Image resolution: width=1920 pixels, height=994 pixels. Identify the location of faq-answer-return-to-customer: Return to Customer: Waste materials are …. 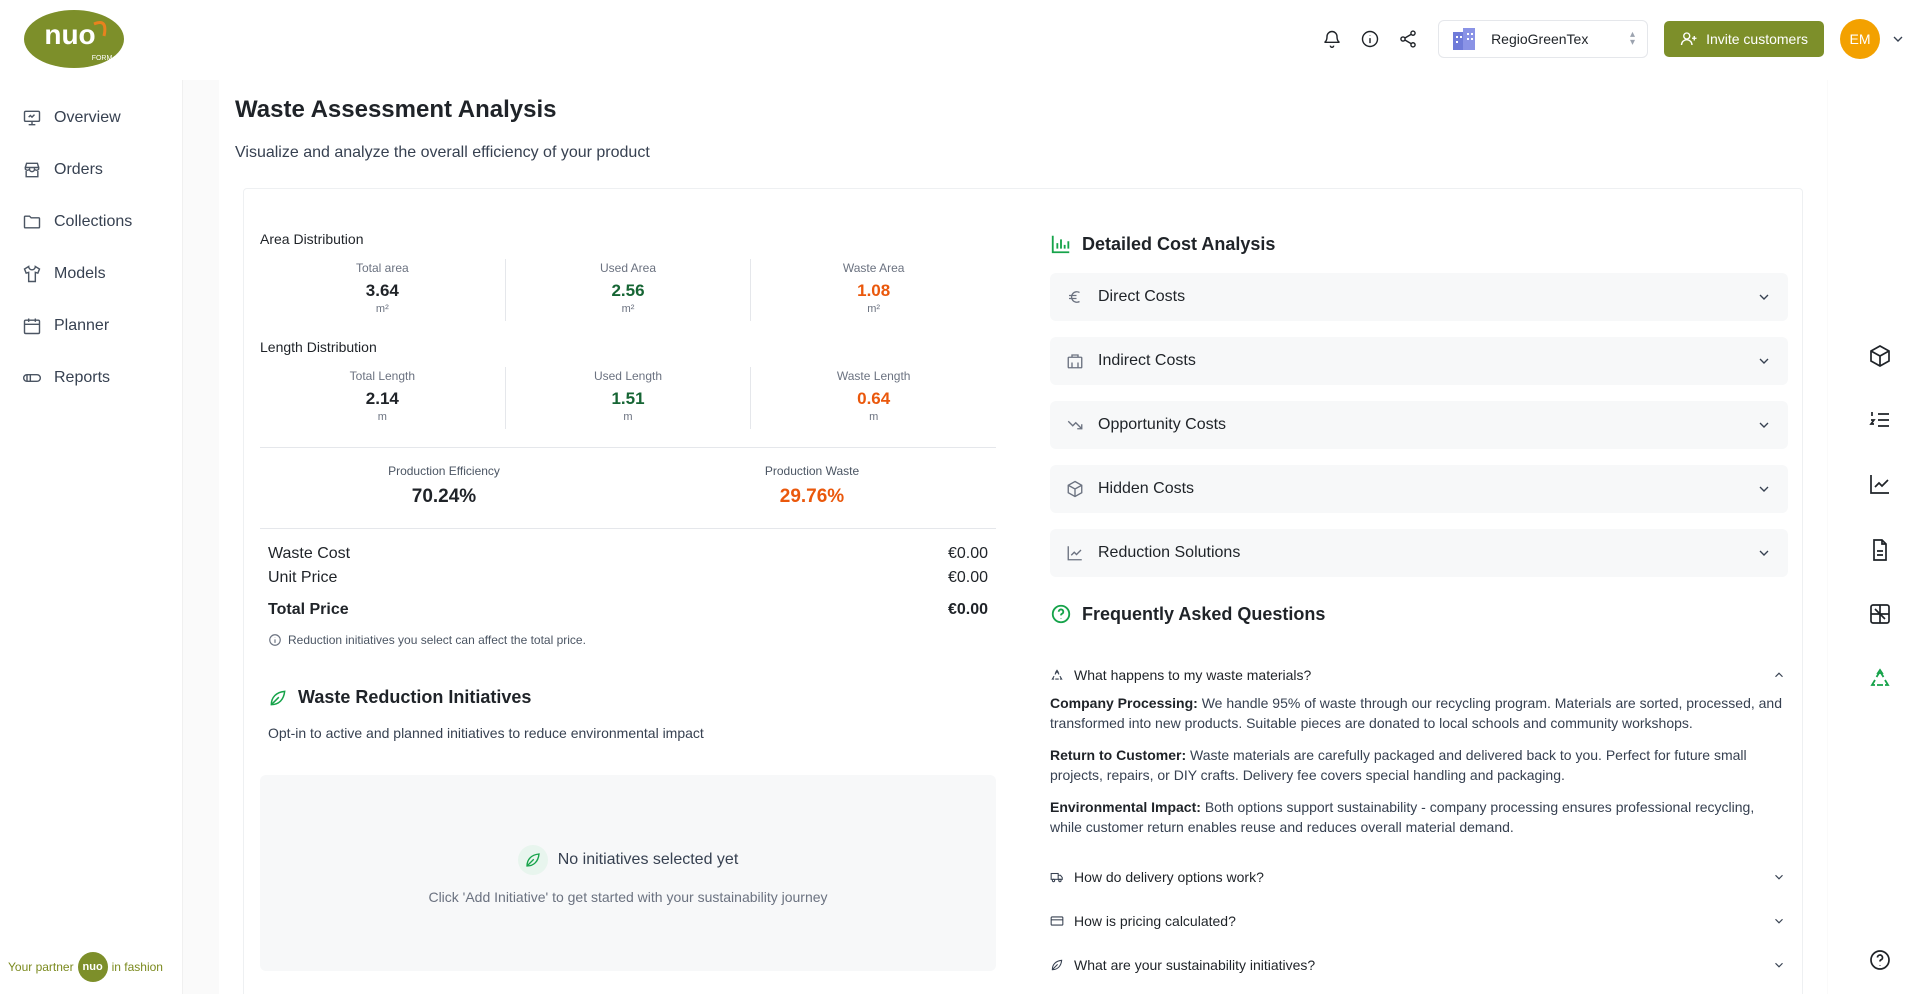
(1419, 765).